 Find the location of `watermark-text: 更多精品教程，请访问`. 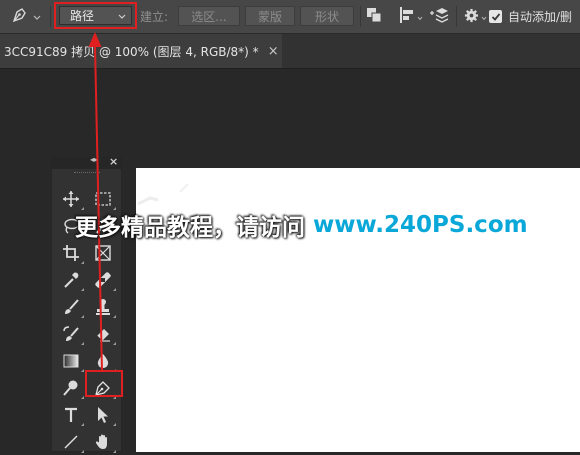

watermark-text: 更多精品教程，请访问 is located at coordinates (190, 228).